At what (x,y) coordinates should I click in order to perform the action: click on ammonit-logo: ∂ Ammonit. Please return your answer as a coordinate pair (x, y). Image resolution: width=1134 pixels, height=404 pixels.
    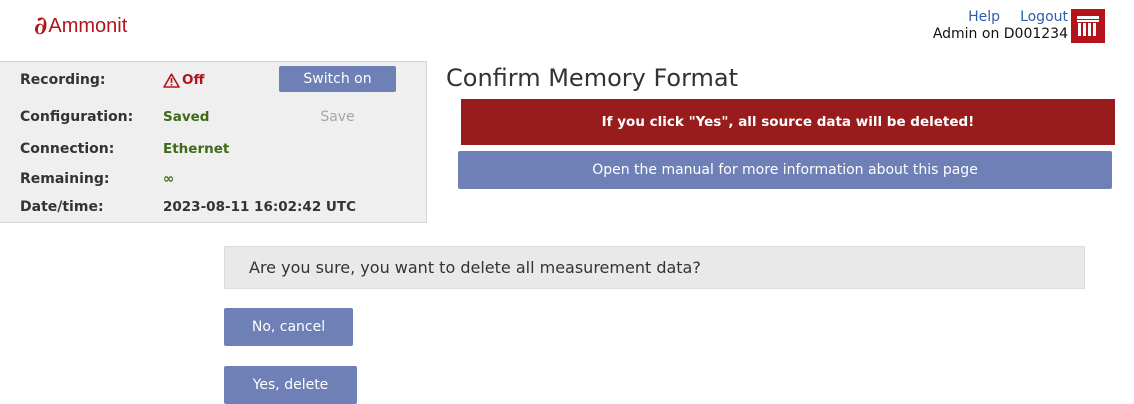
    Looking at the image, I should click on (80, 26).